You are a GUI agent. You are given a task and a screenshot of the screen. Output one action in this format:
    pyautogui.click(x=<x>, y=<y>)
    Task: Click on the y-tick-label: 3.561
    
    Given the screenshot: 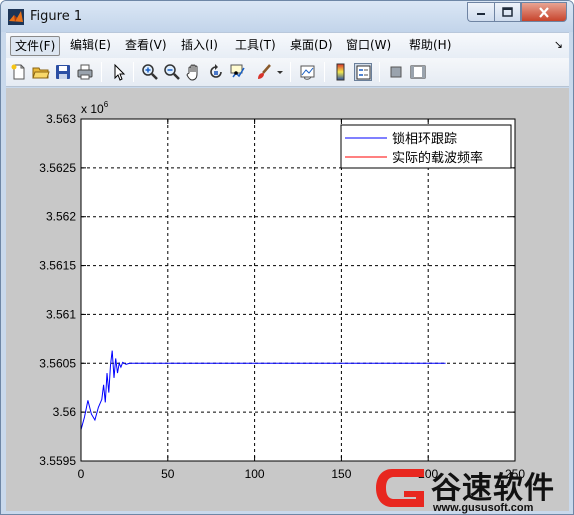 What is the action you would take?
    pyautogui.click(x=61, y=314)
    